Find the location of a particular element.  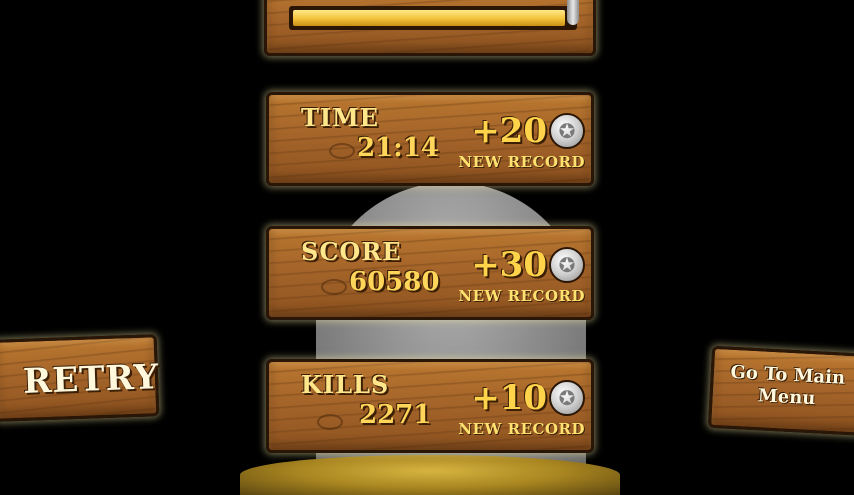

progress-bar is located at coordinates (433, 18).